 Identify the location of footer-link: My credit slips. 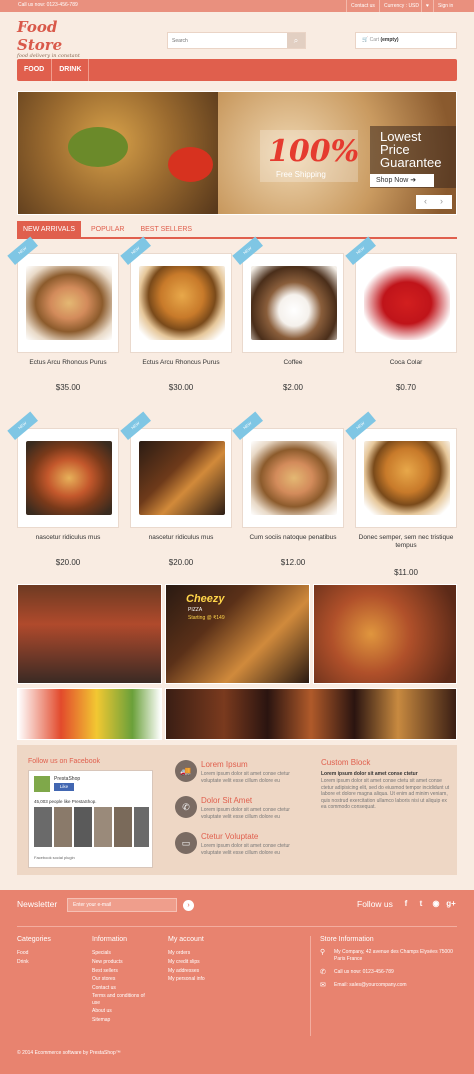
(208, 962).